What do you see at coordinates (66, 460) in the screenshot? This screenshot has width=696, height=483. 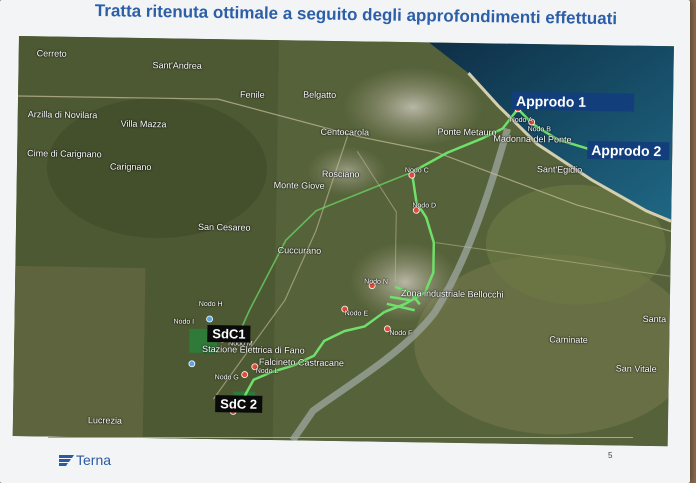 I see `terna-logo-icon` at bounding box center [66, 460].